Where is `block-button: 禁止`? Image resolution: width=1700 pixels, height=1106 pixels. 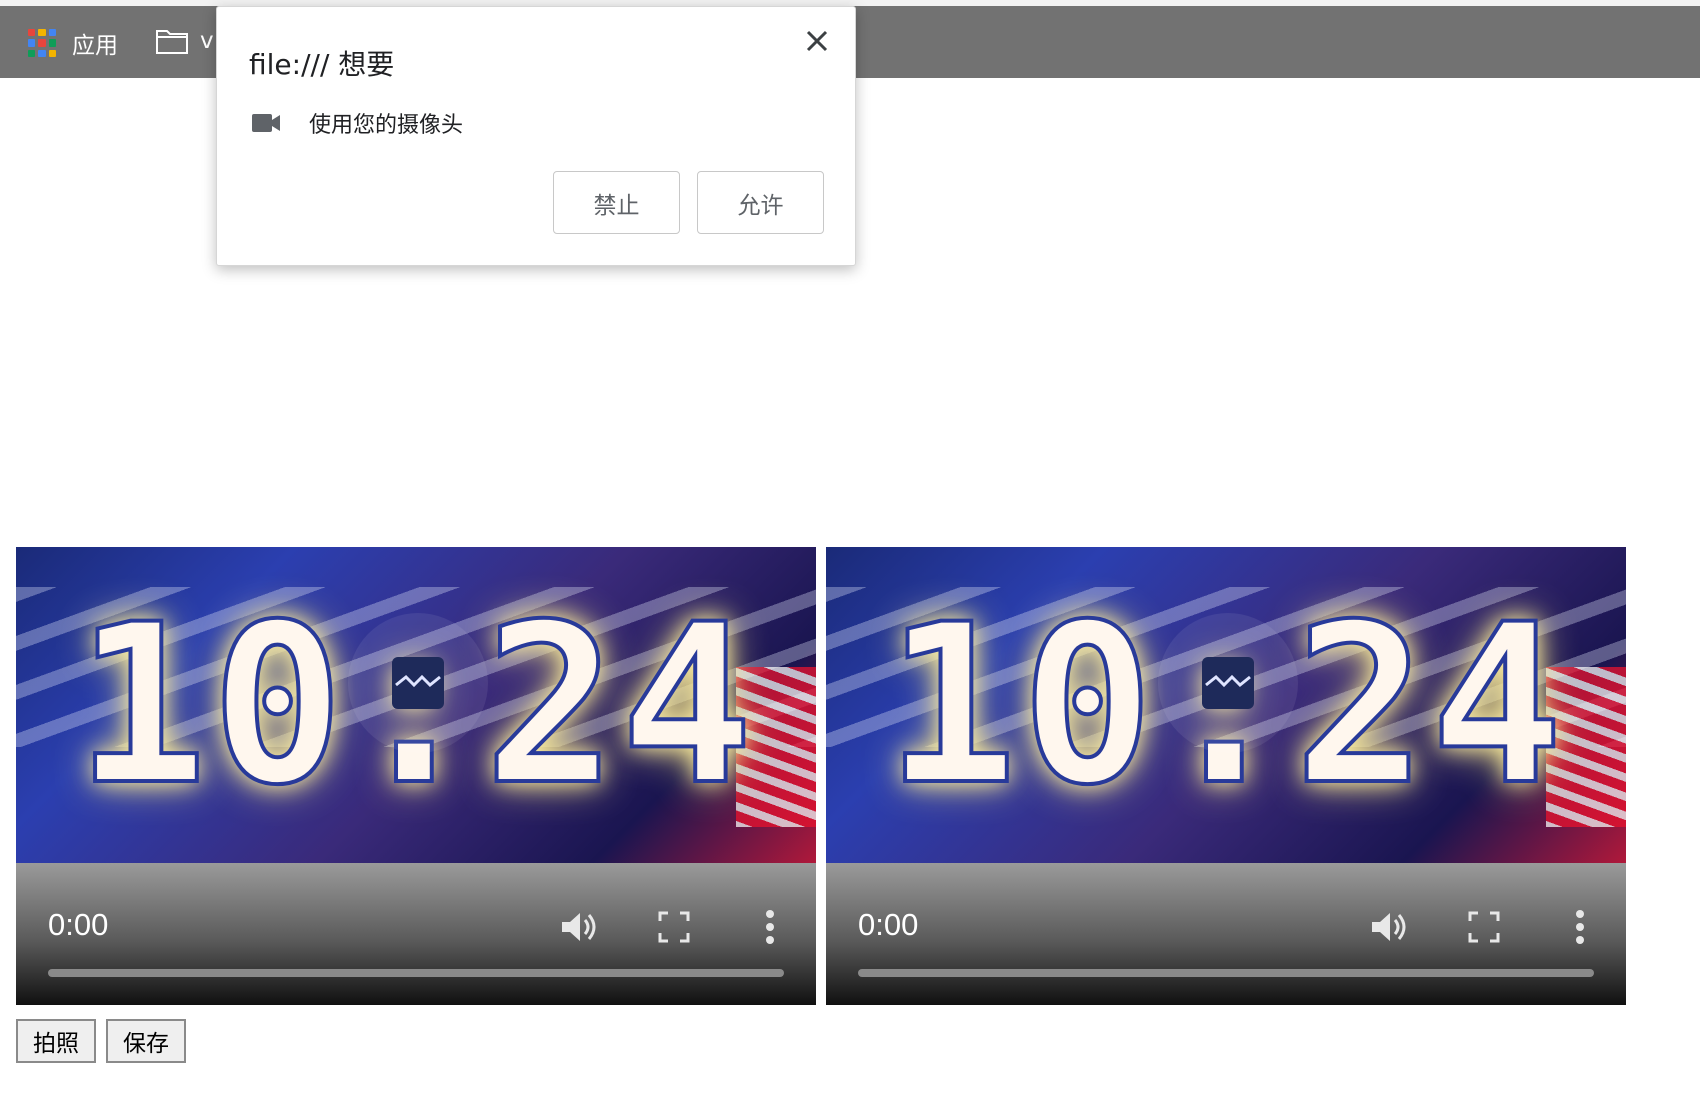
block-button: 禁止 is located at coordinates (616, 202).